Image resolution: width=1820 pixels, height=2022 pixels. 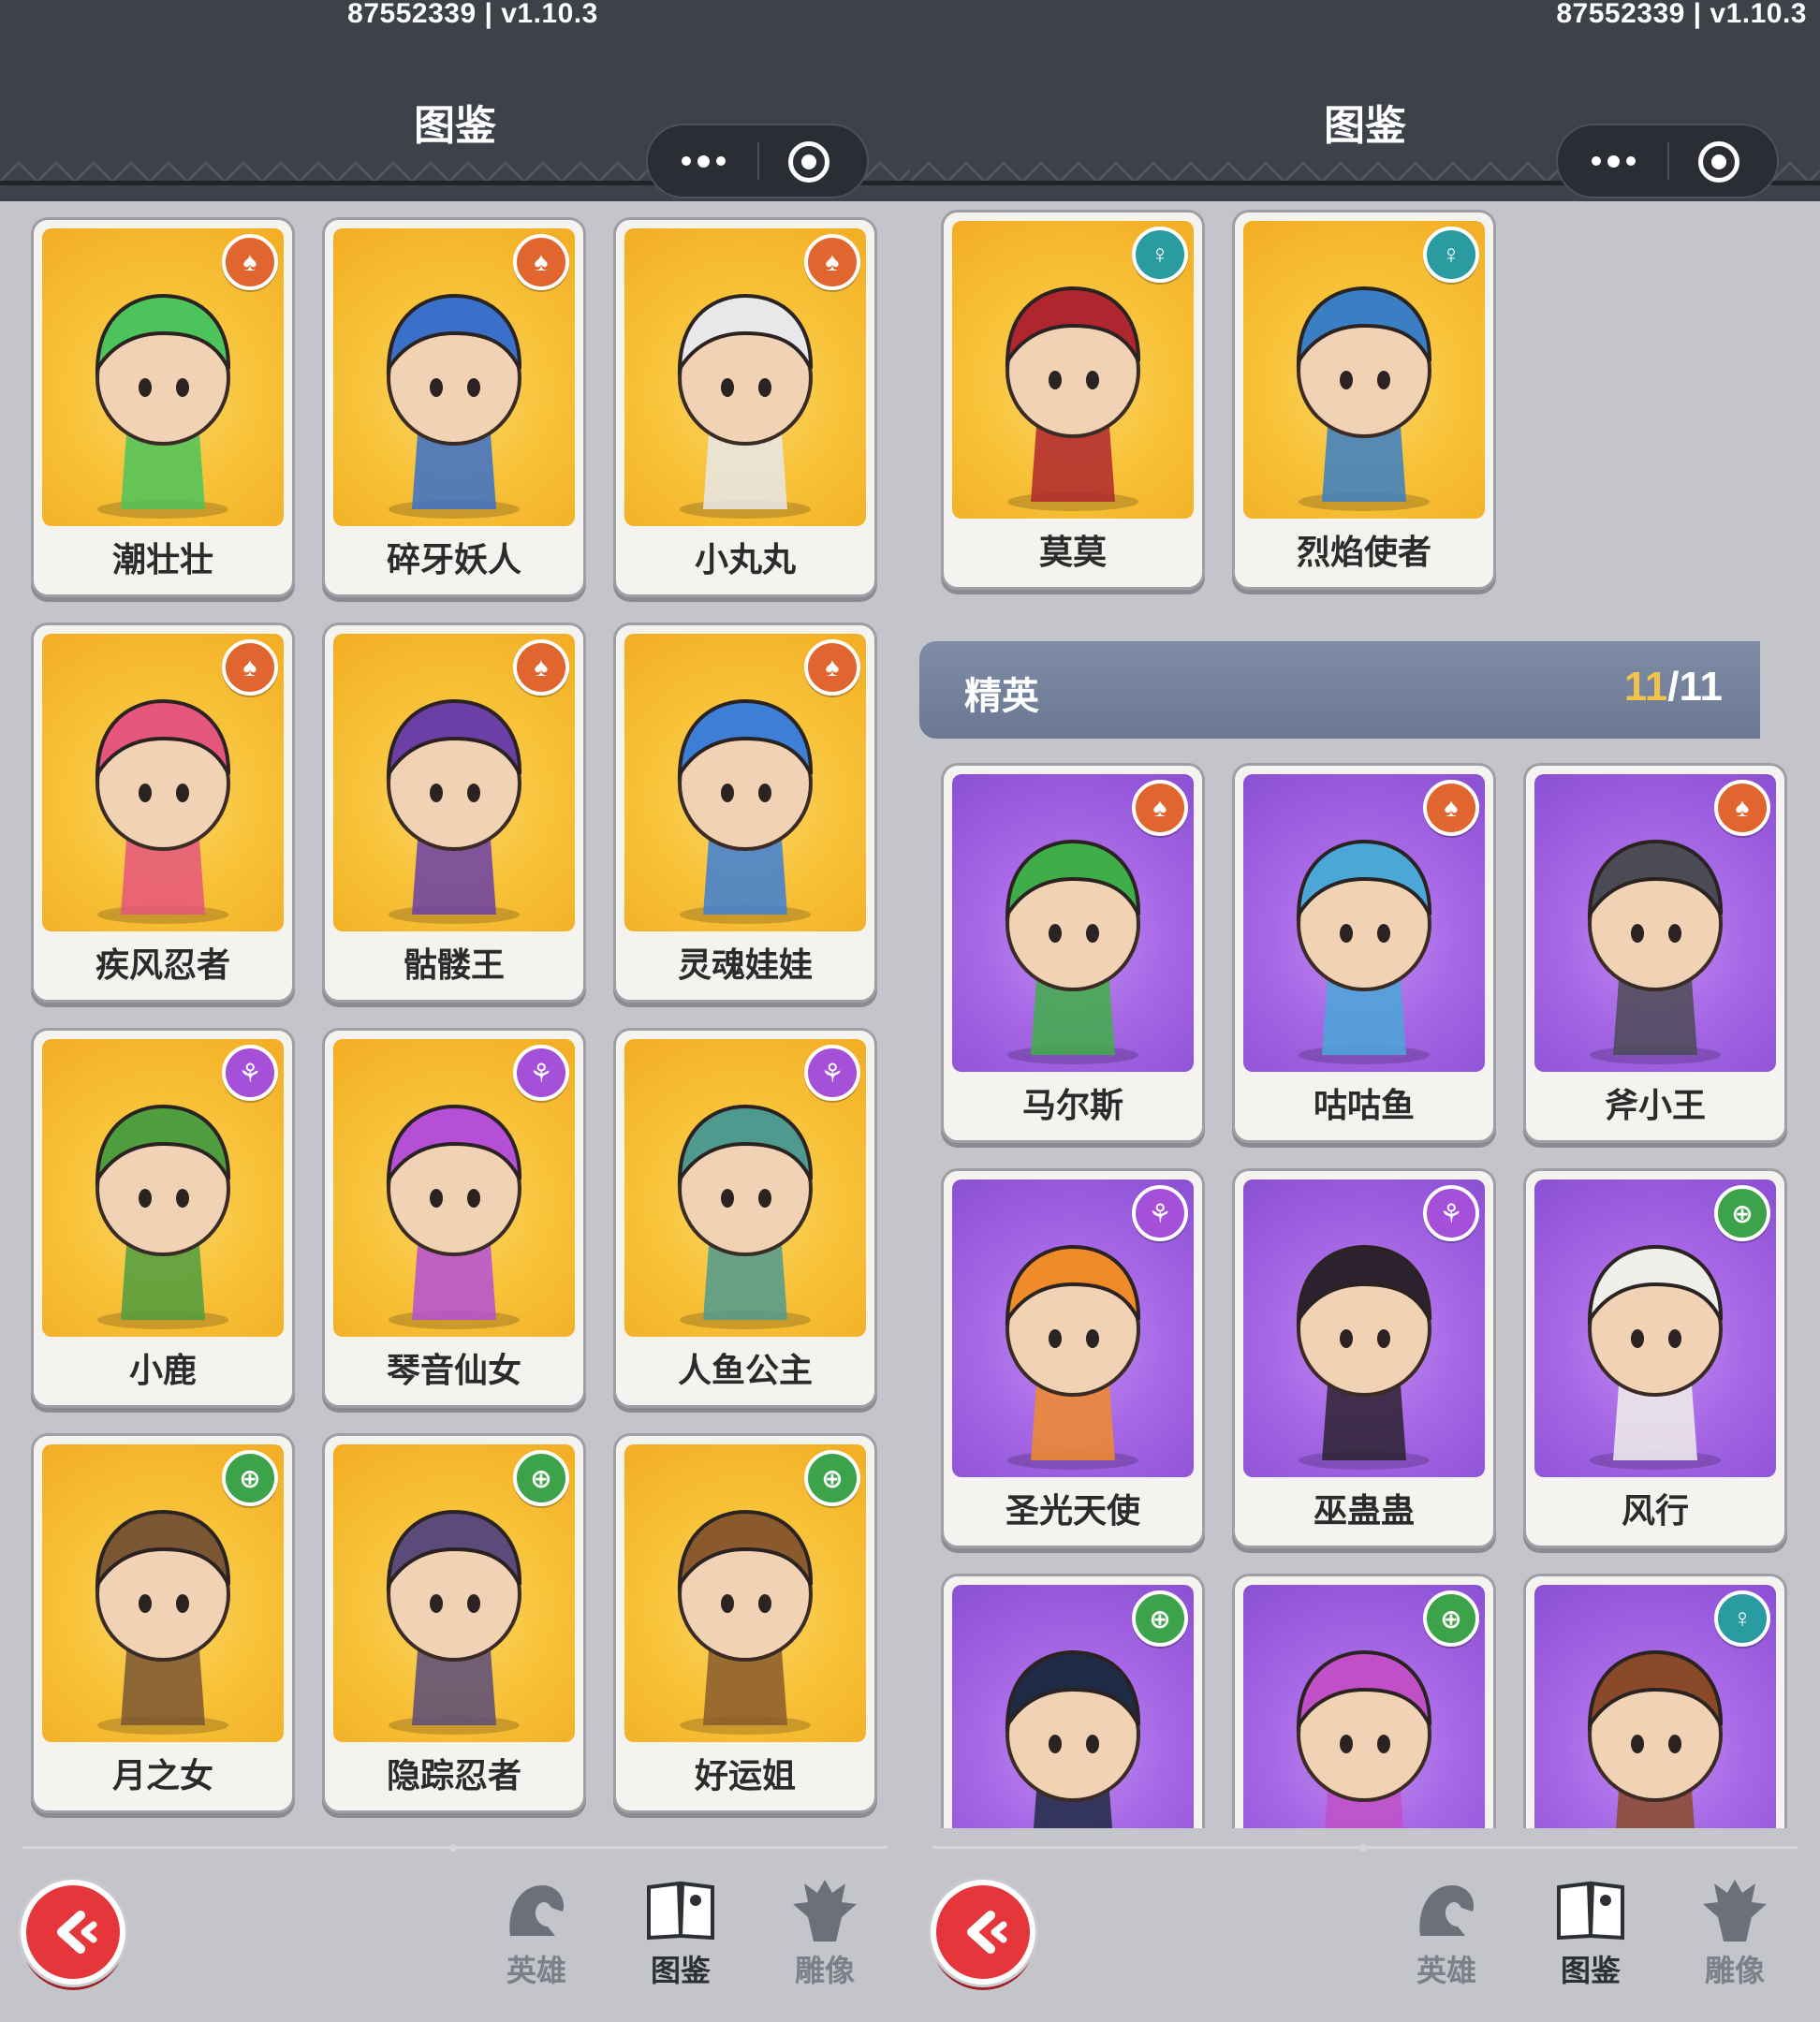 What do you see at coordinates (1364, 1105) in the screenshot?
I see `hero-name: 咕咕鱼` at bounding box center [1364, 1105].